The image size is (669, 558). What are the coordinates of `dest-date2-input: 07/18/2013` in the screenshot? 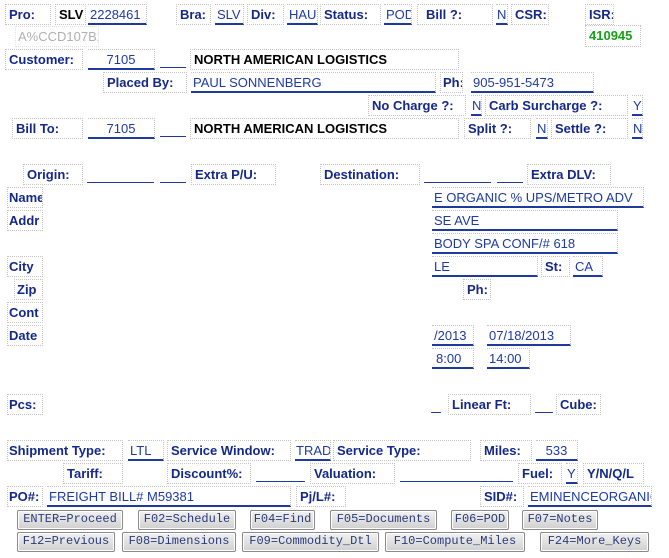 It's located at (529, 335).